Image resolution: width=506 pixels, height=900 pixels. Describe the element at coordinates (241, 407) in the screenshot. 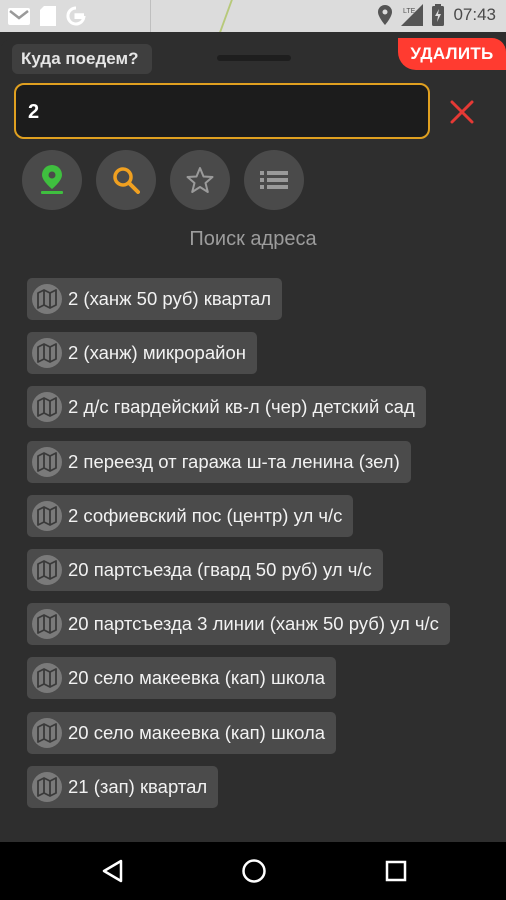

I see `address-label: 2 д/с гвардейский кв-л (чер) детский сад` at that location.